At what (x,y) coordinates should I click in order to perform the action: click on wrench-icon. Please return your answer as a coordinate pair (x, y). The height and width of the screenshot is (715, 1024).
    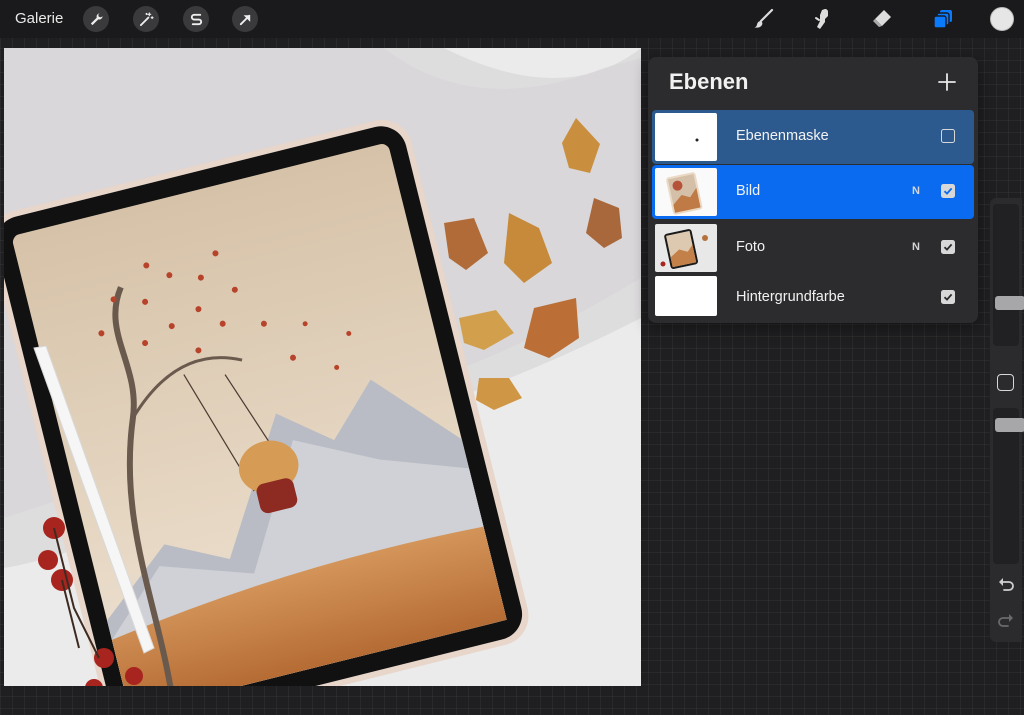
    Looking at the image, I should click on (96, 19).